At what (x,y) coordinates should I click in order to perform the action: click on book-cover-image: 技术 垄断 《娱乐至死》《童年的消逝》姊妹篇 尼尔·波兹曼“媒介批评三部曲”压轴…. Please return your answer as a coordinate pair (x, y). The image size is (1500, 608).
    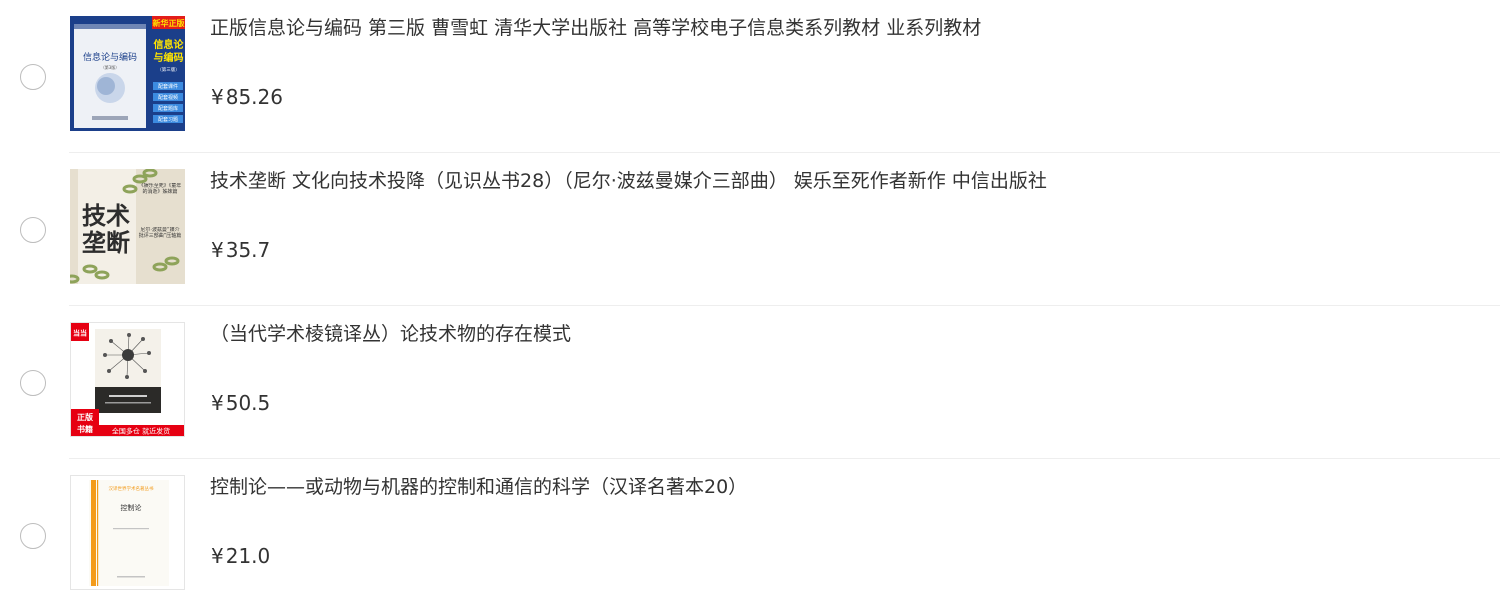
    Looking at the image, I should click on (127, 226).